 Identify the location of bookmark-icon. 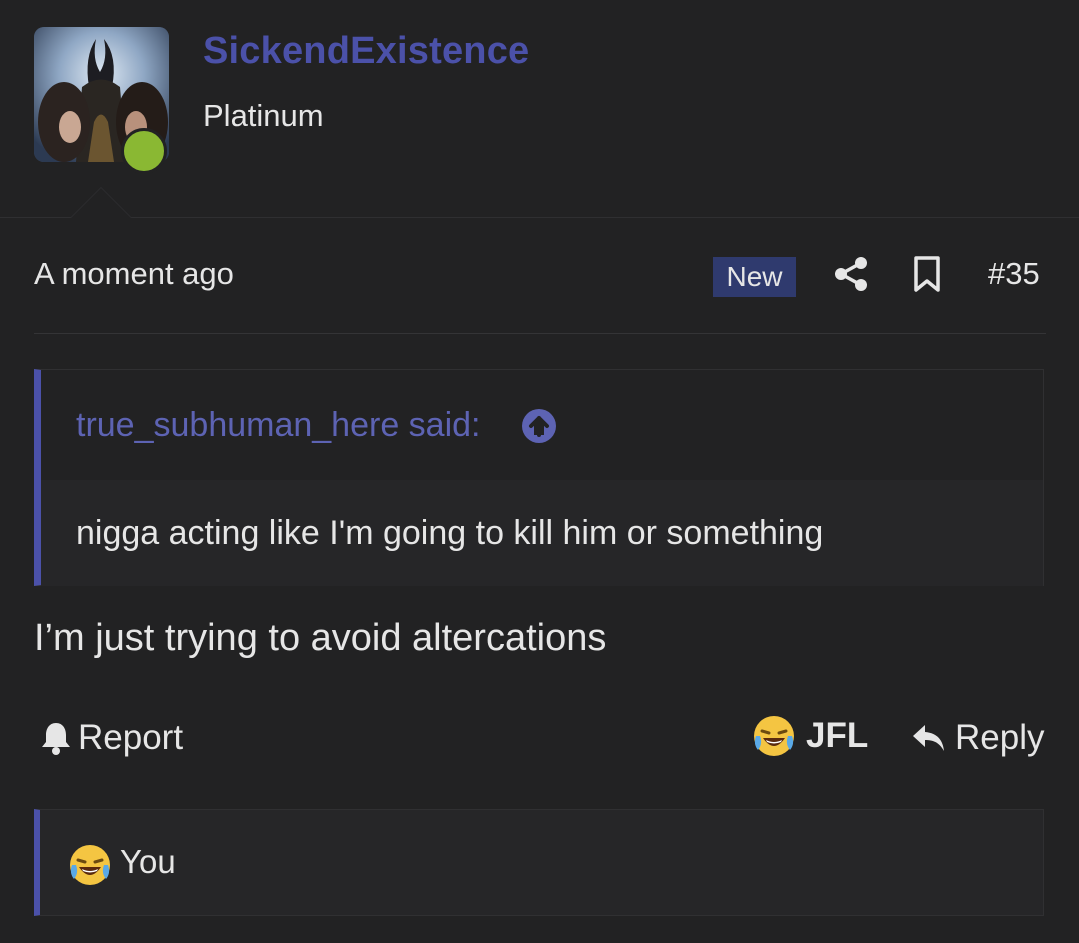
(927, 274).